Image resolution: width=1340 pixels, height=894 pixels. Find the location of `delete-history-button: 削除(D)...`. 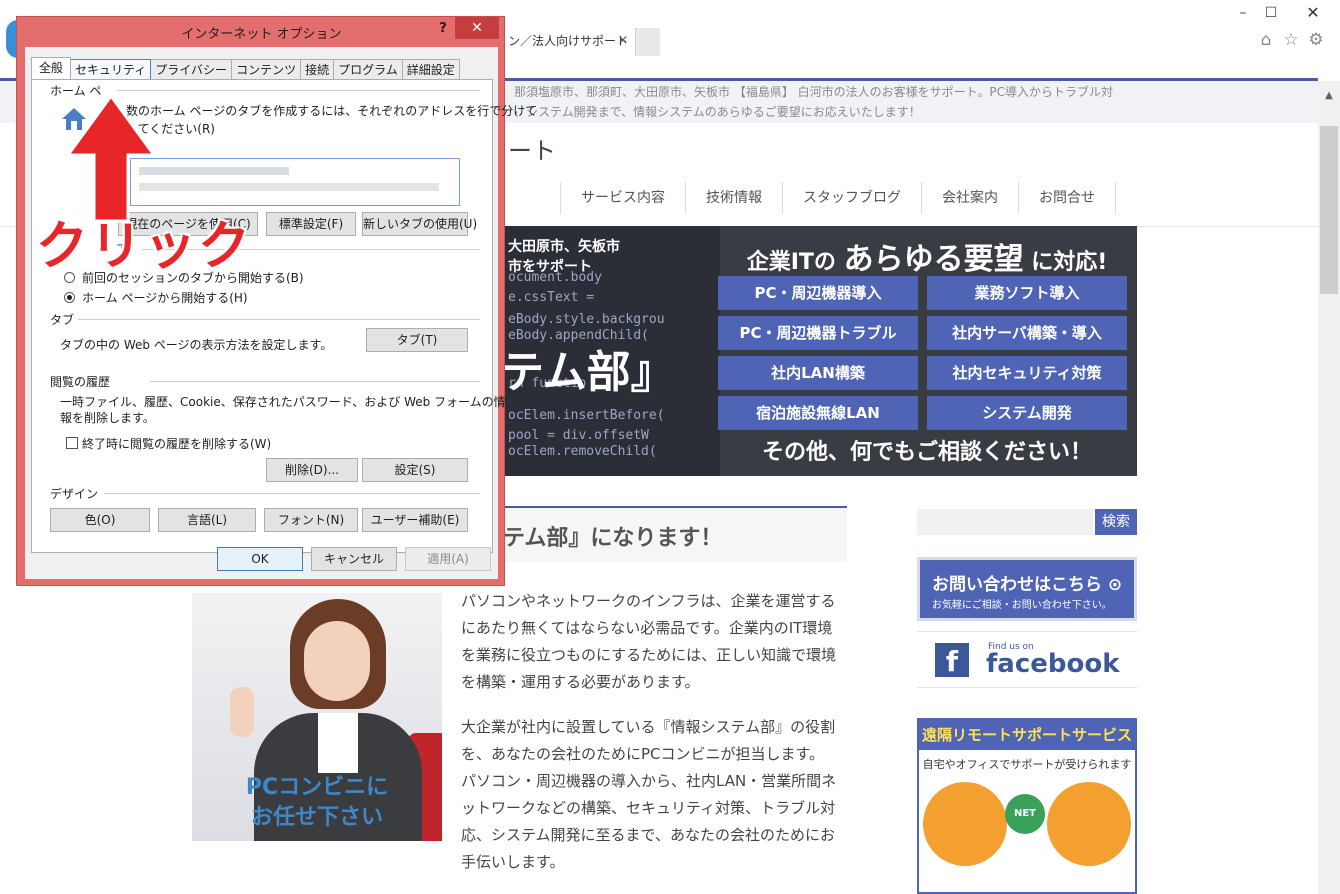

delete-history-button: 削除(D)... is located at coordinates (312, 470).